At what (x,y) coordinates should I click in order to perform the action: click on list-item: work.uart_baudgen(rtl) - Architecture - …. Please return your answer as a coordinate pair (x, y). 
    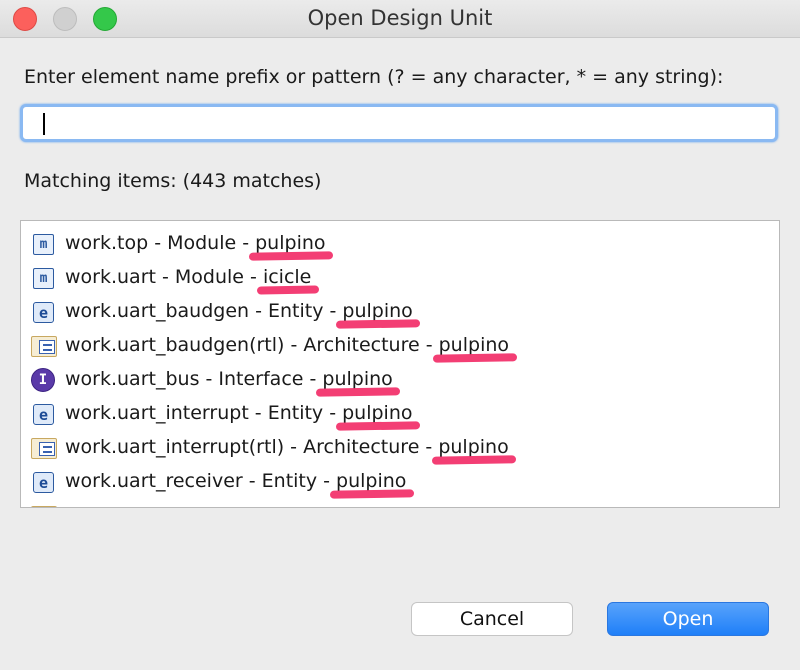
    Looking at the image, I should click on (400, 346).